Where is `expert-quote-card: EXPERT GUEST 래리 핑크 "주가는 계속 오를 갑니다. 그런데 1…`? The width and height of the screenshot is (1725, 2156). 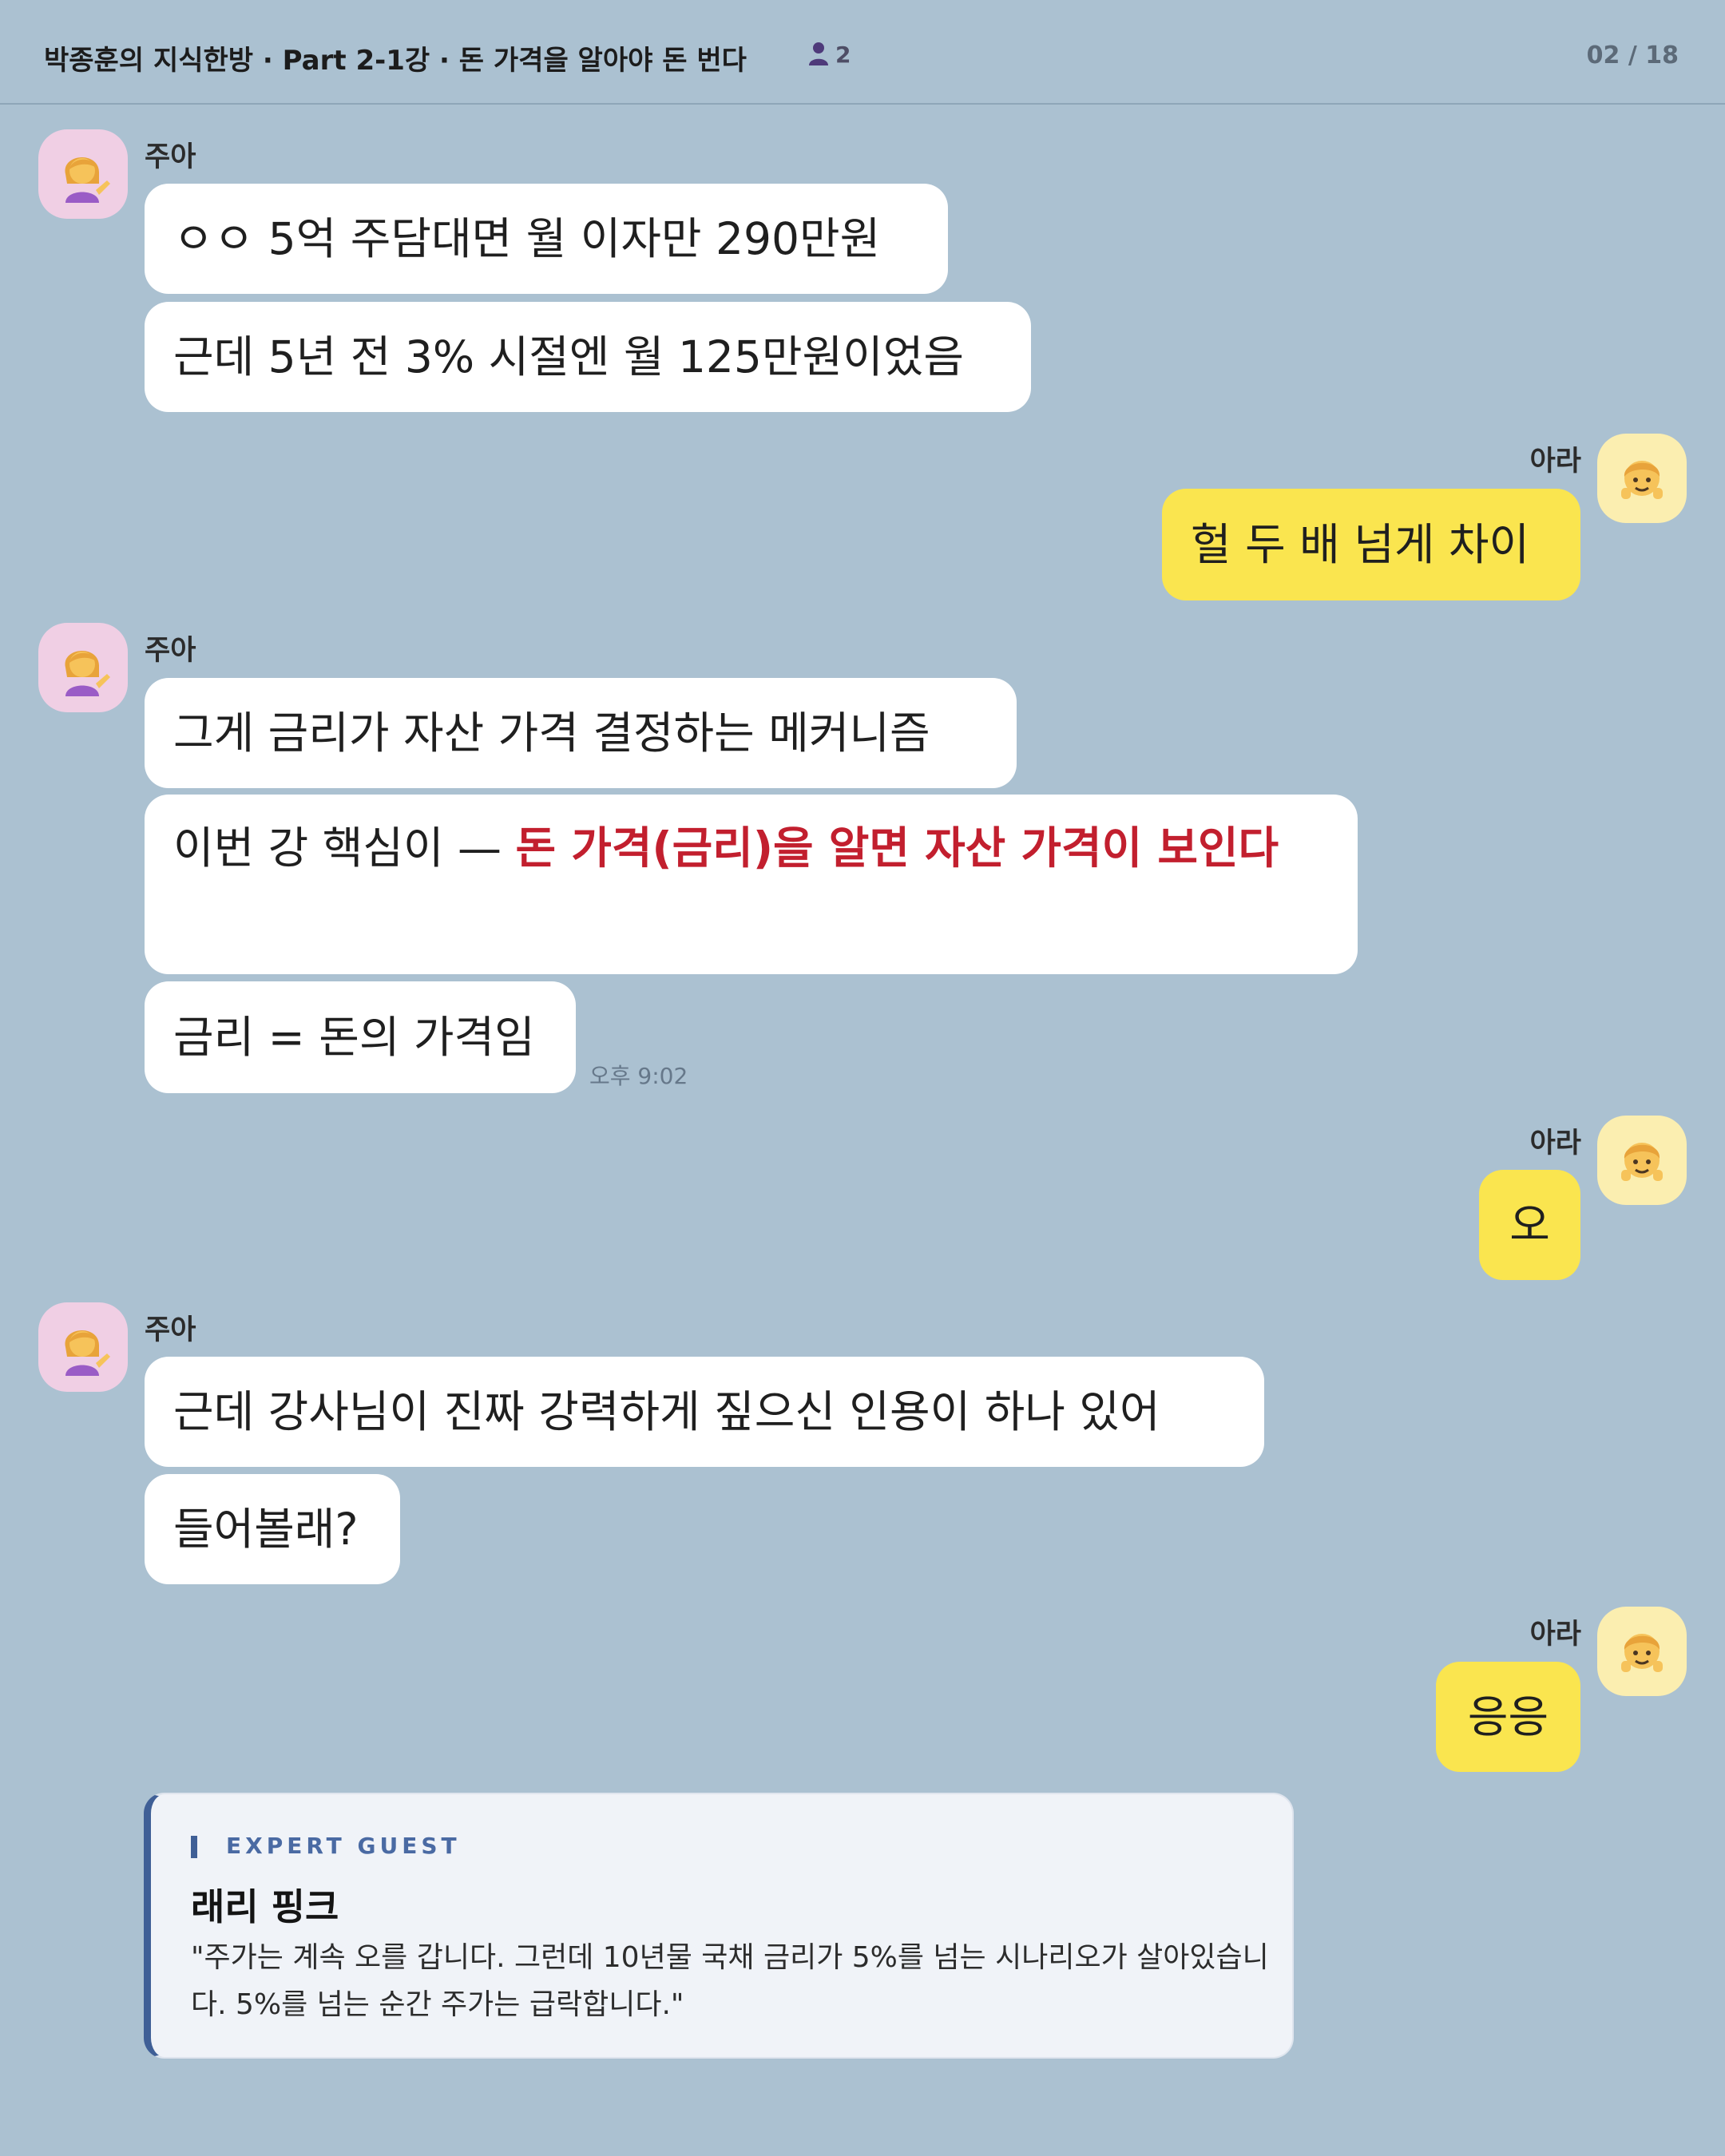
expert-quote-card: EXPERT GUEST 래리 핑크 "주가는 계속 오를 갑니다. 그런데 1… is located at coordinates (719, 1926).